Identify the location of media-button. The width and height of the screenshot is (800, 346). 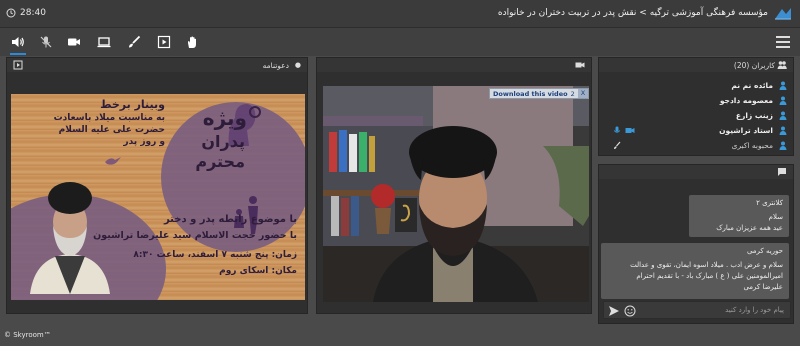
(164, 42).